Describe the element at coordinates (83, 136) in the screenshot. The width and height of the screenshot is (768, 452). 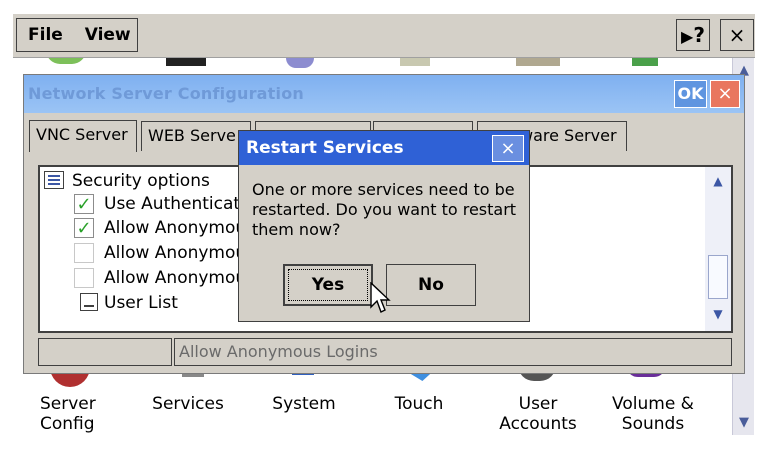
I see `tab-vnc-server: VNC Server` at that location.